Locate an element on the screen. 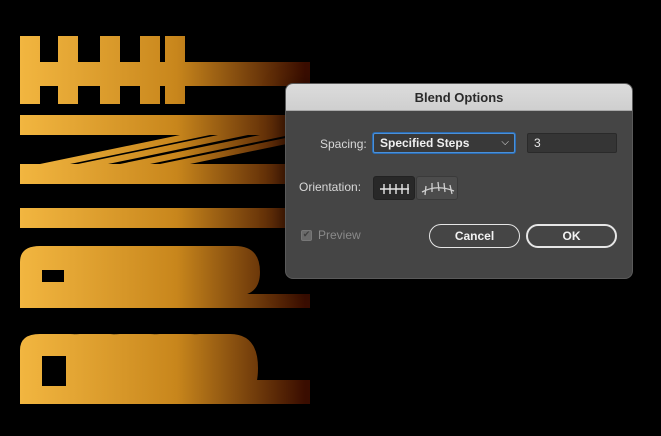  dialog-titlebar: Blend Options is located at coordinates (459, 97).